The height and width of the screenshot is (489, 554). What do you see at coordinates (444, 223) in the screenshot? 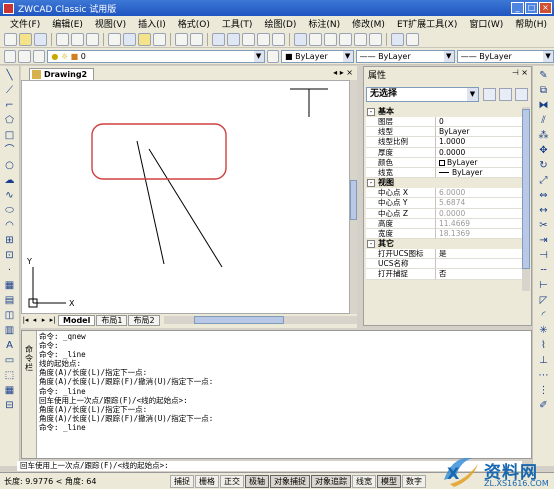
I see `property-row: 高度 11.4669` at bounding box center [444, 223].